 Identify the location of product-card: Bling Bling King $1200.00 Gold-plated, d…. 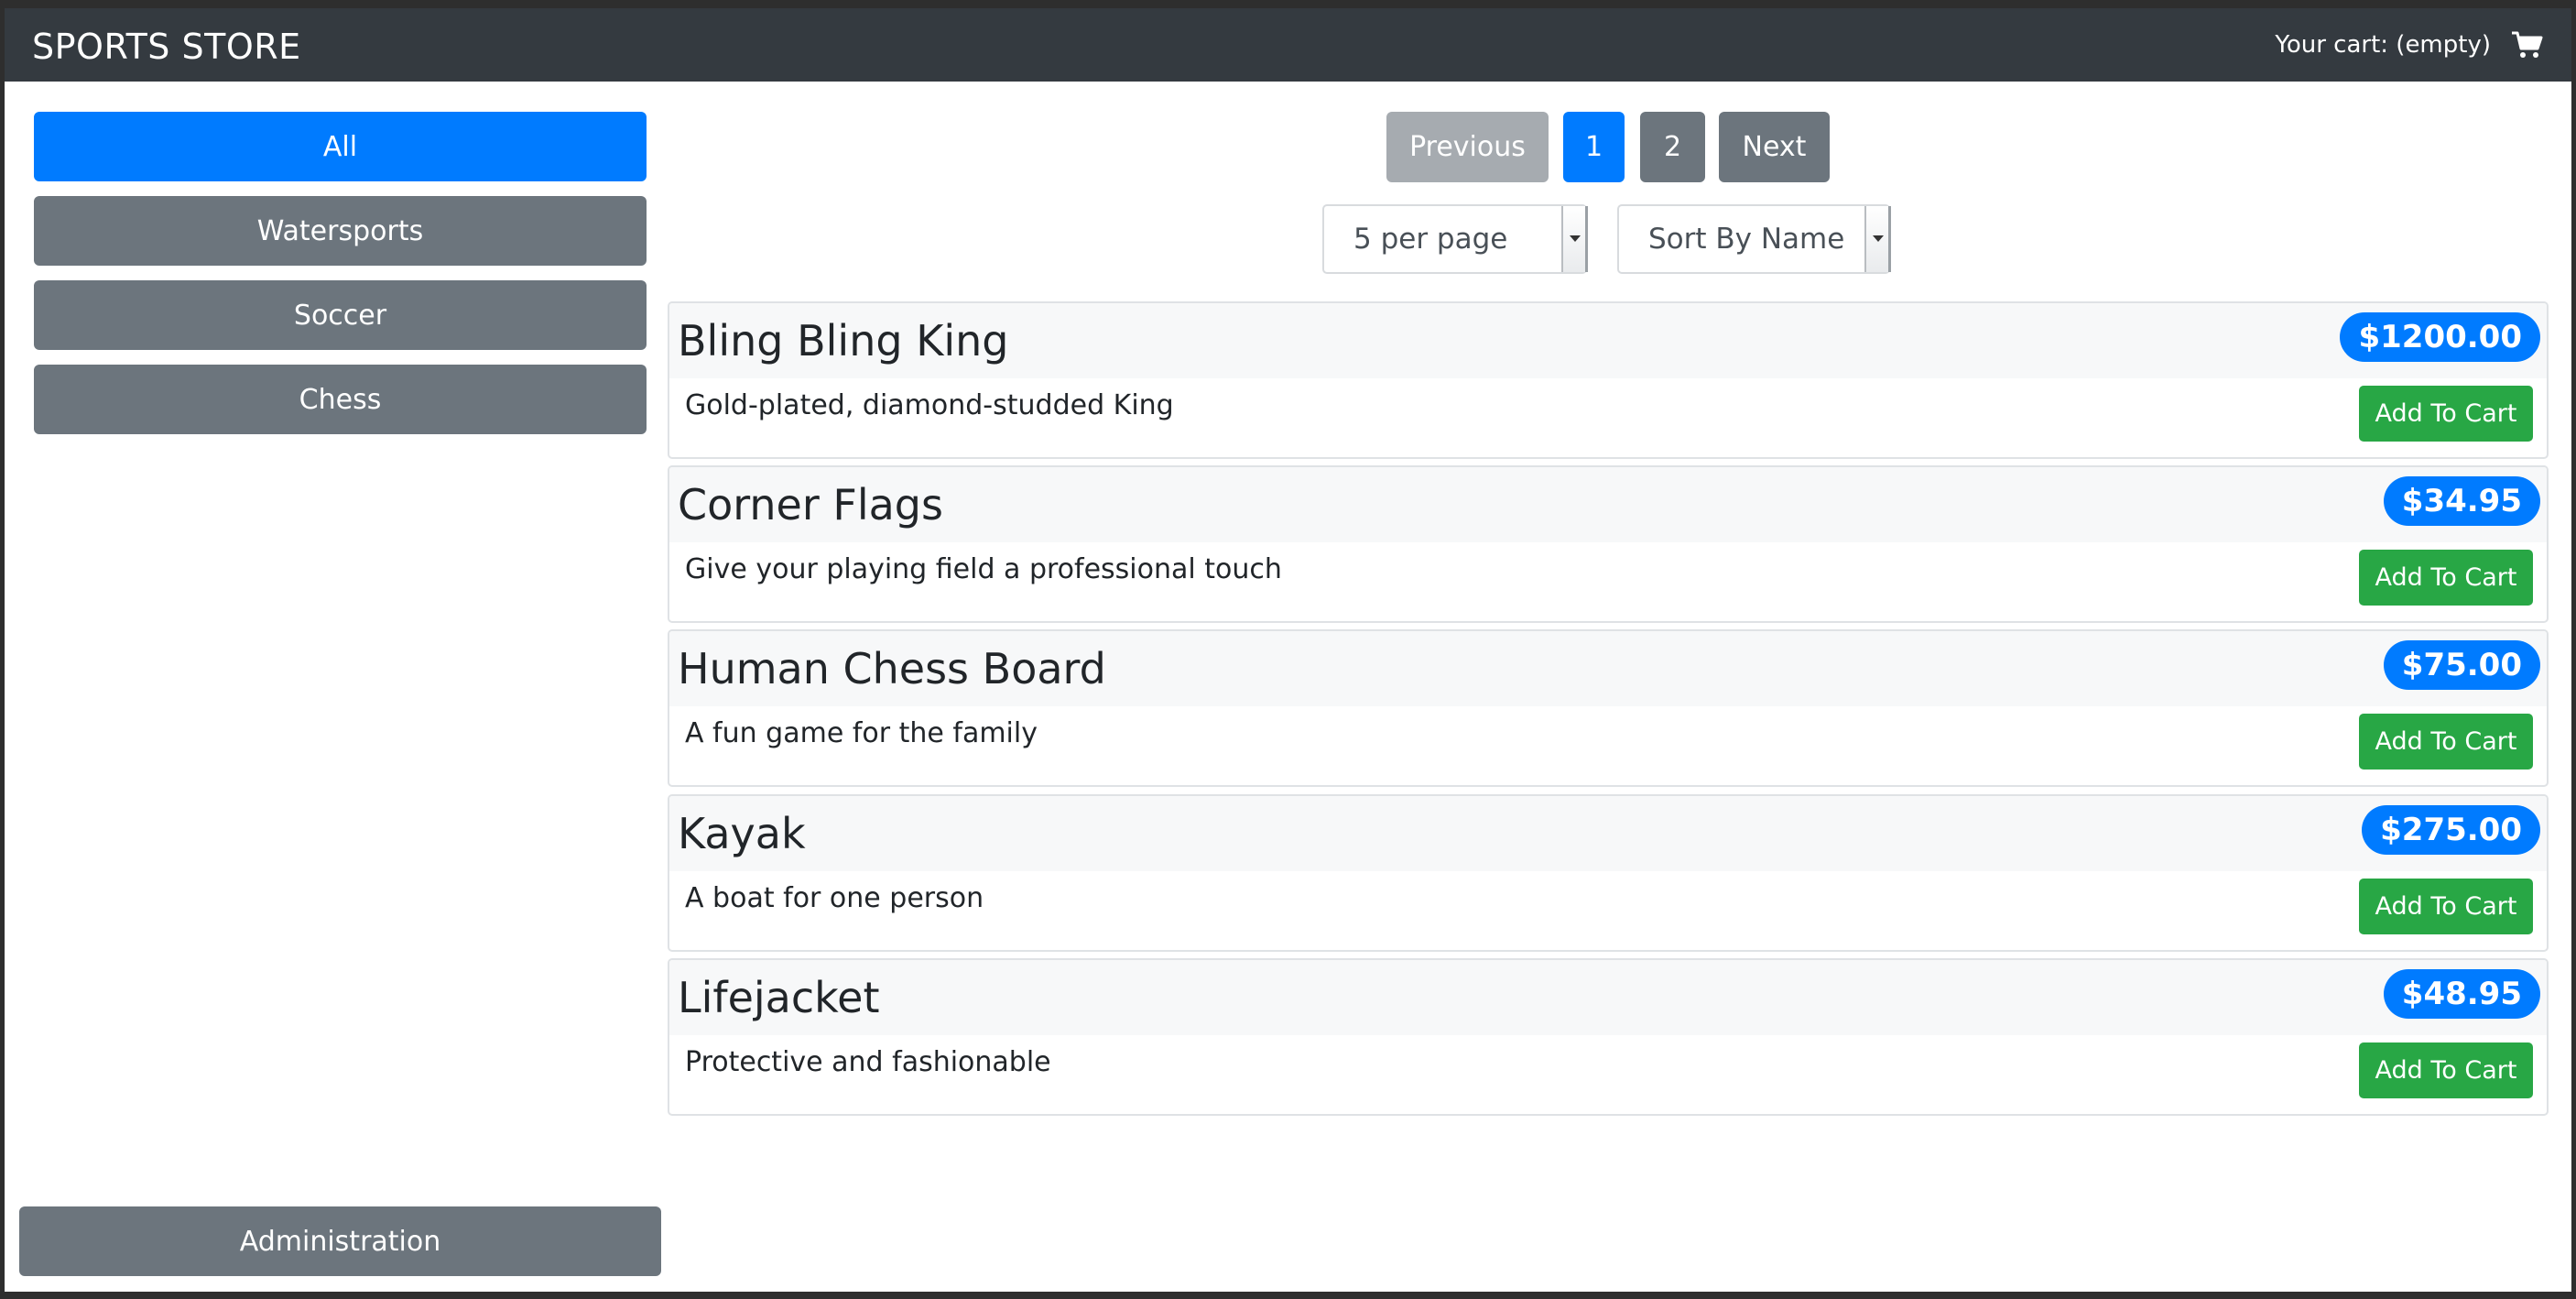
(1608, 380).